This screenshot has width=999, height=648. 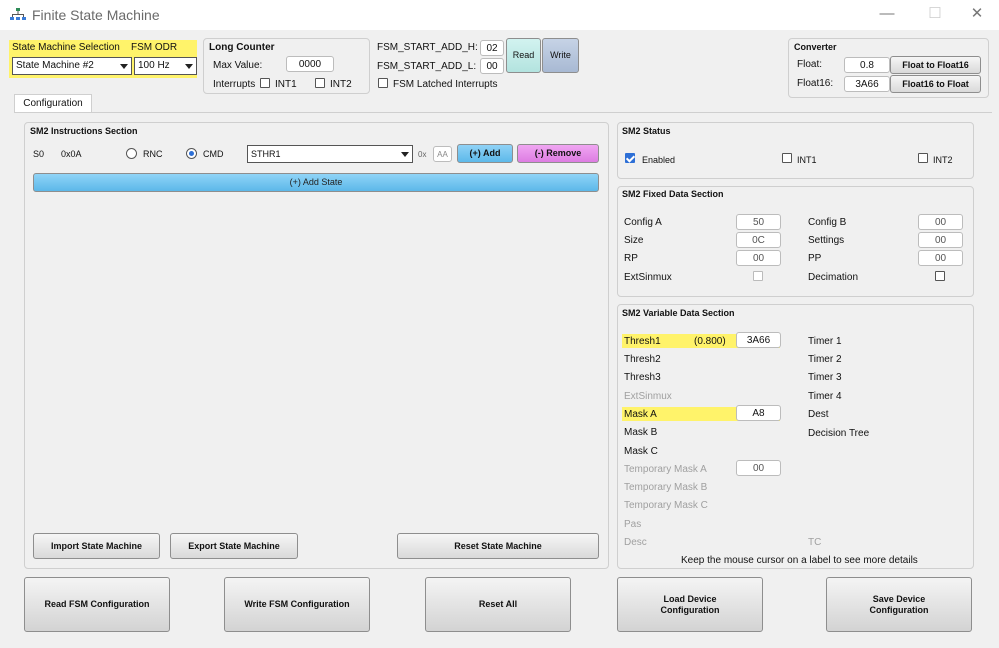 I want to click on config-a-input: 50, so click(x=758, y=222).